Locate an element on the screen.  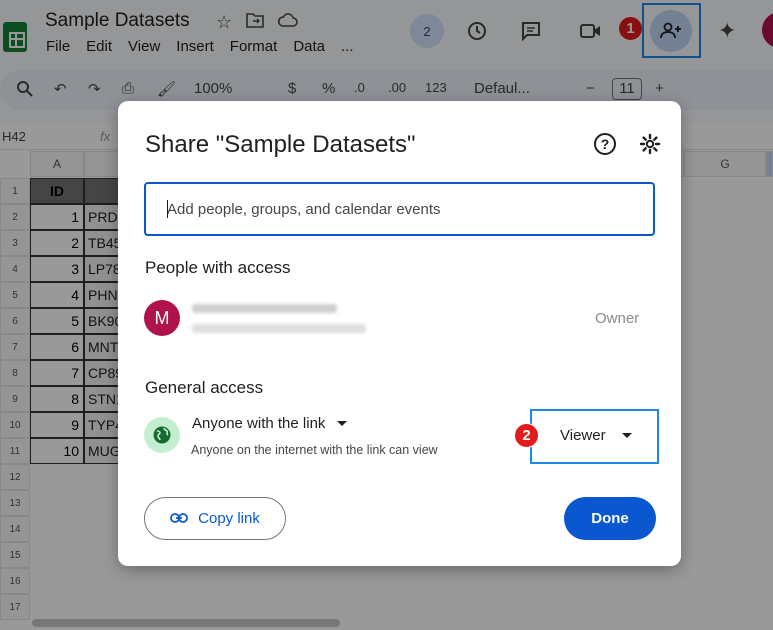
access-option-label: Anyone with the link is located at coordinates (259, 423).